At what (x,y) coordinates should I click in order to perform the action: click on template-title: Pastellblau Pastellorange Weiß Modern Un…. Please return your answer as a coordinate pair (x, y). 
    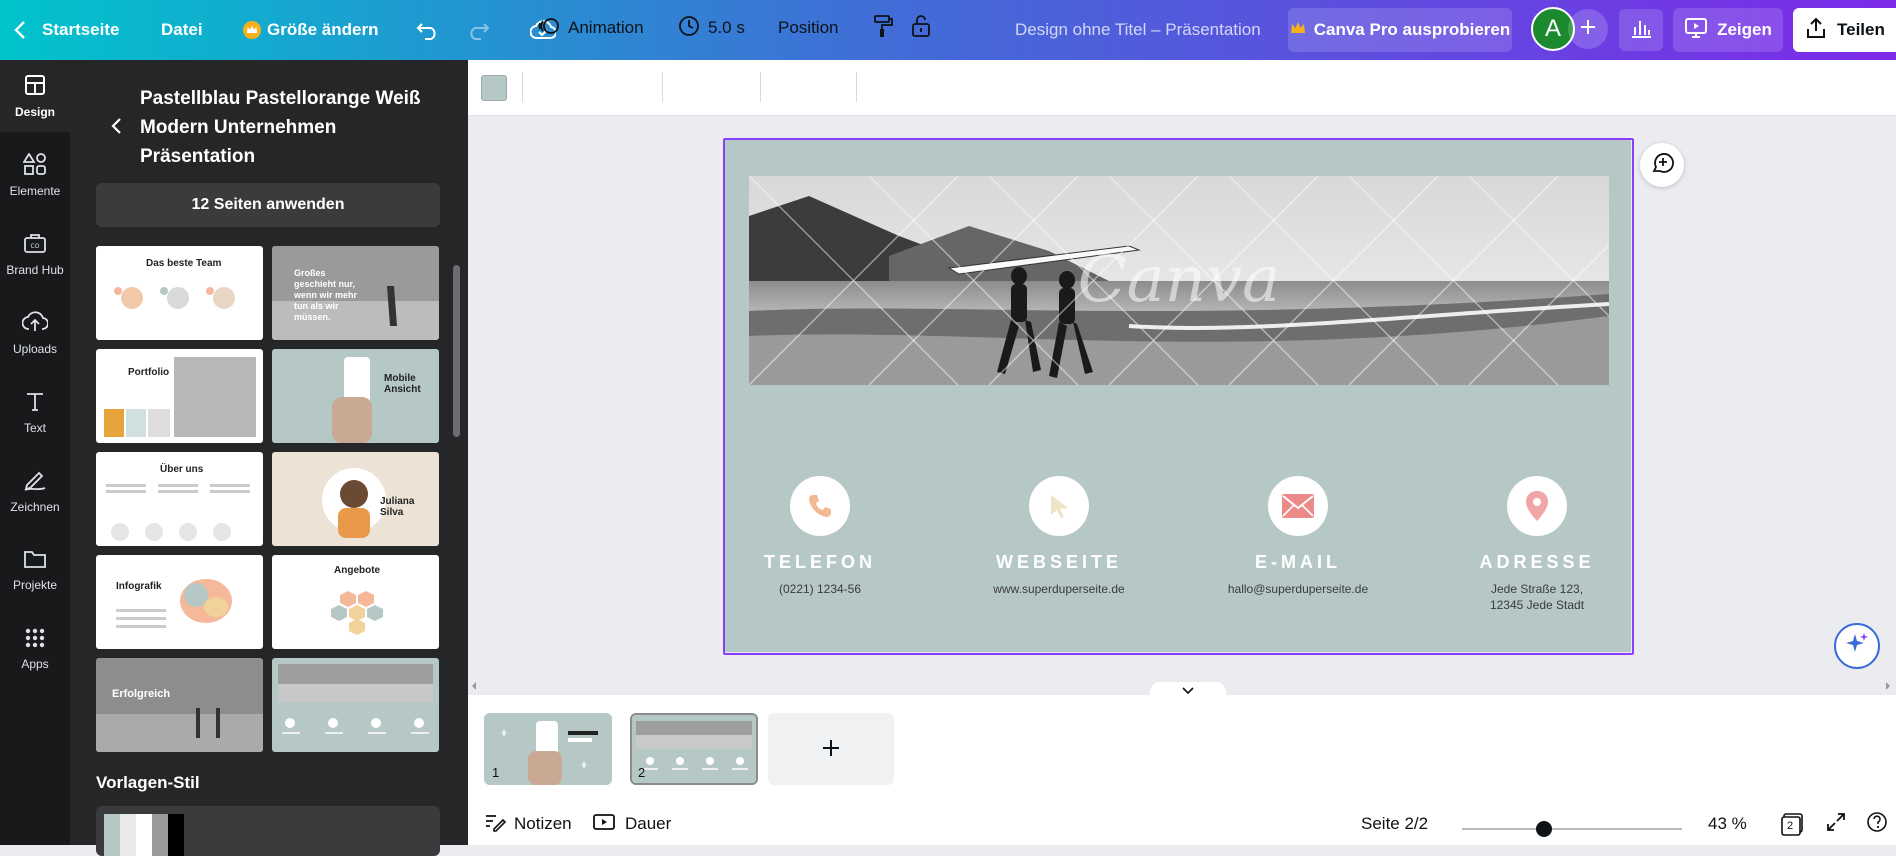
    Looking at the image, I should click on (280, 127).